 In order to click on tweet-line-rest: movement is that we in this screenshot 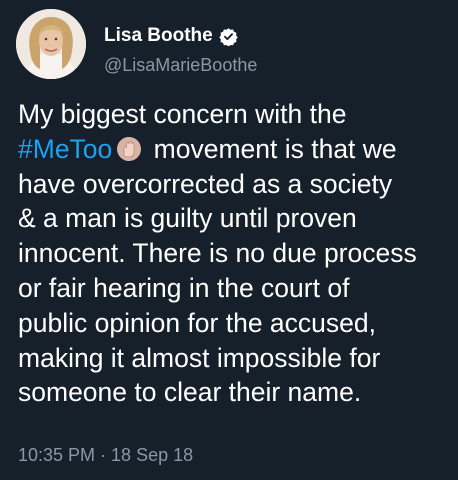, I will do `click(271, 148)`.